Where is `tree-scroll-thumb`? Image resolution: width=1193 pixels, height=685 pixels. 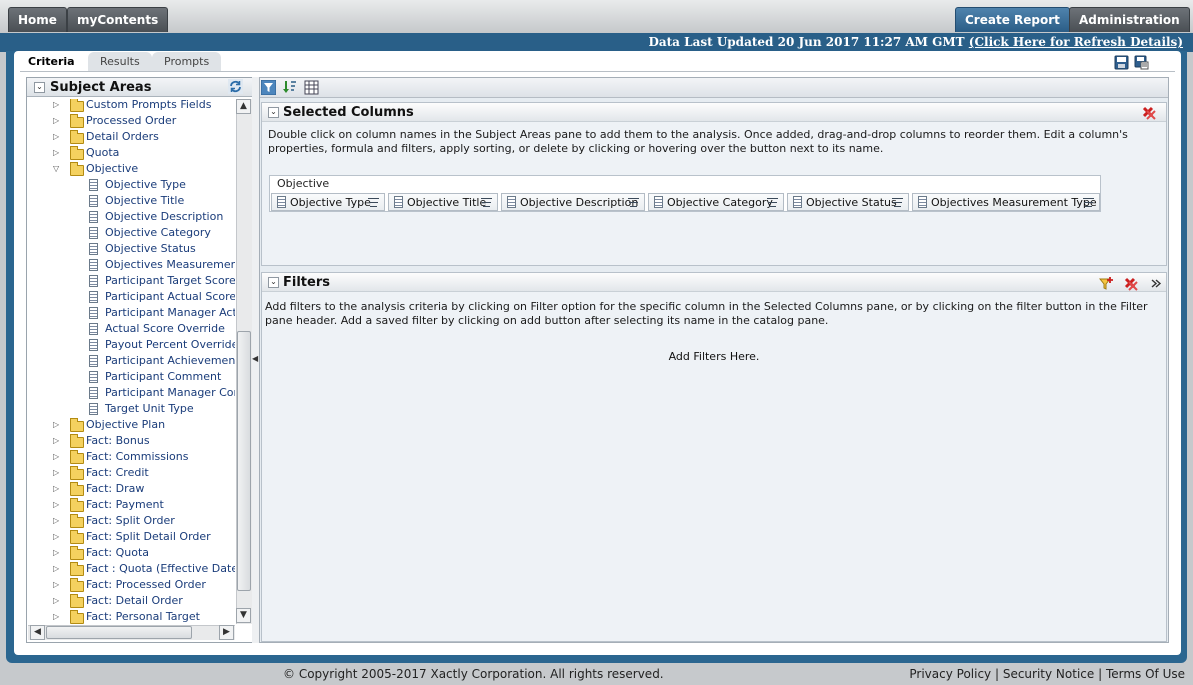 tree-scroll-thumb is located at coordinates (244, 461).